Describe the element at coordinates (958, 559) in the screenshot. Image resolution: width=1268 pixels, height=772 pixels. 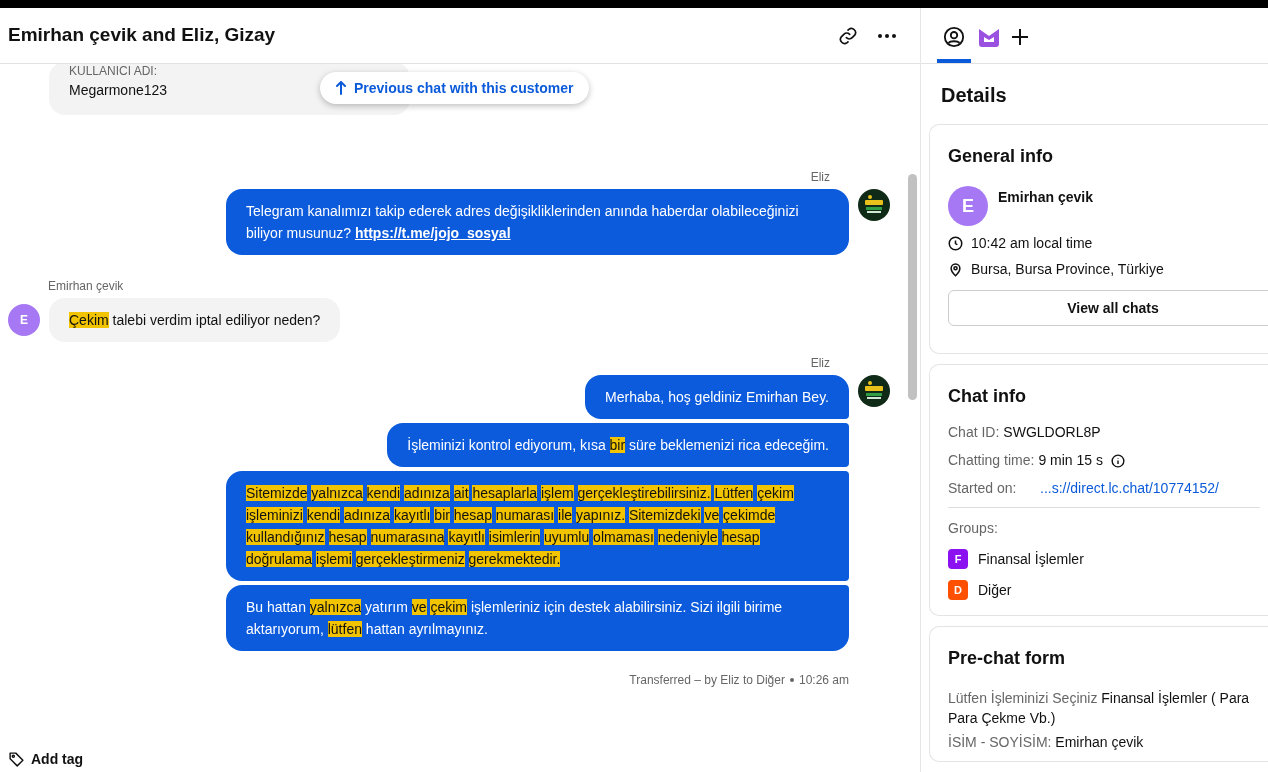
I see `group-badge: F` at that location.